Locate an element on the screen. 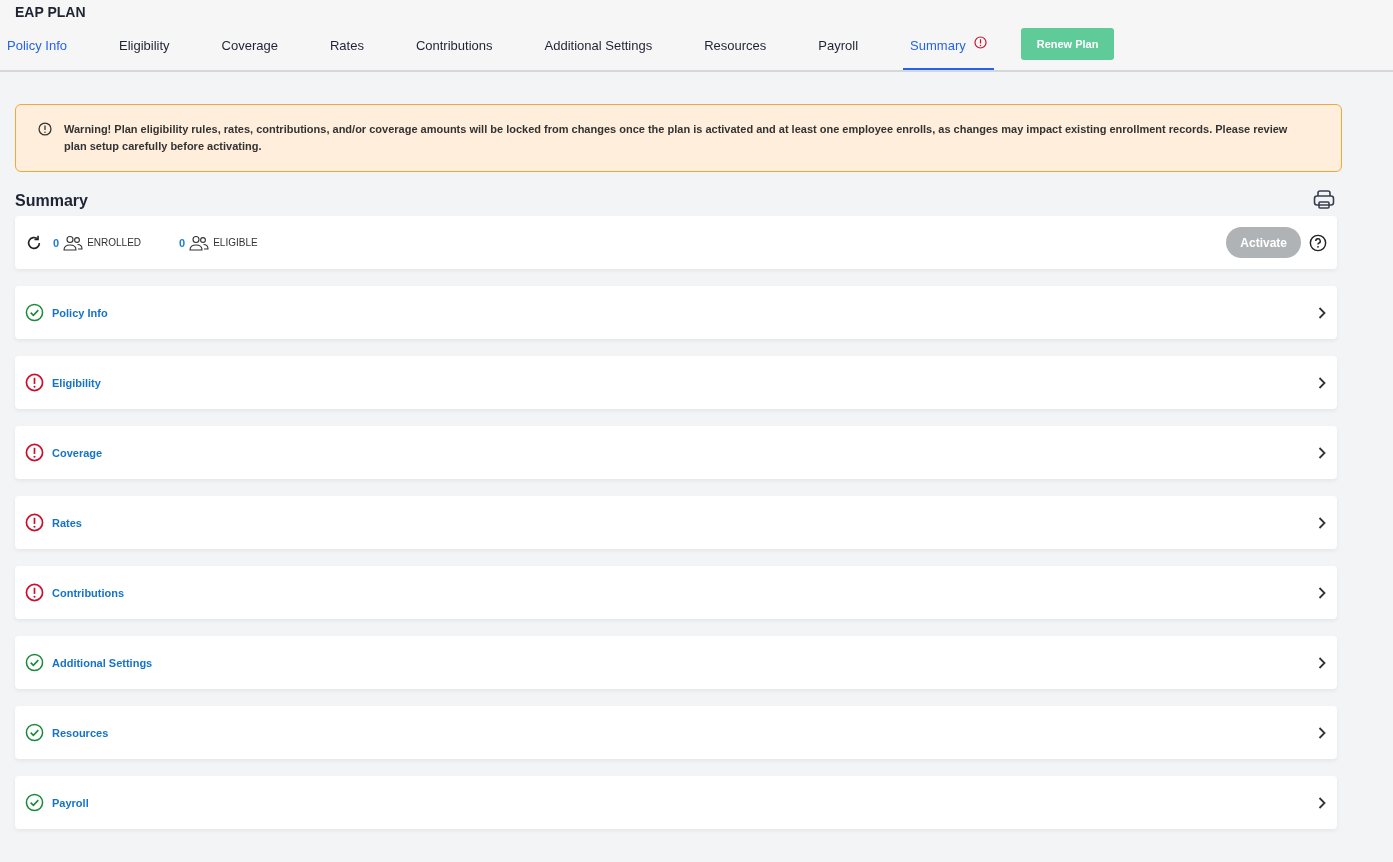  section-card: Contributions is located at coordinates (676, 592).